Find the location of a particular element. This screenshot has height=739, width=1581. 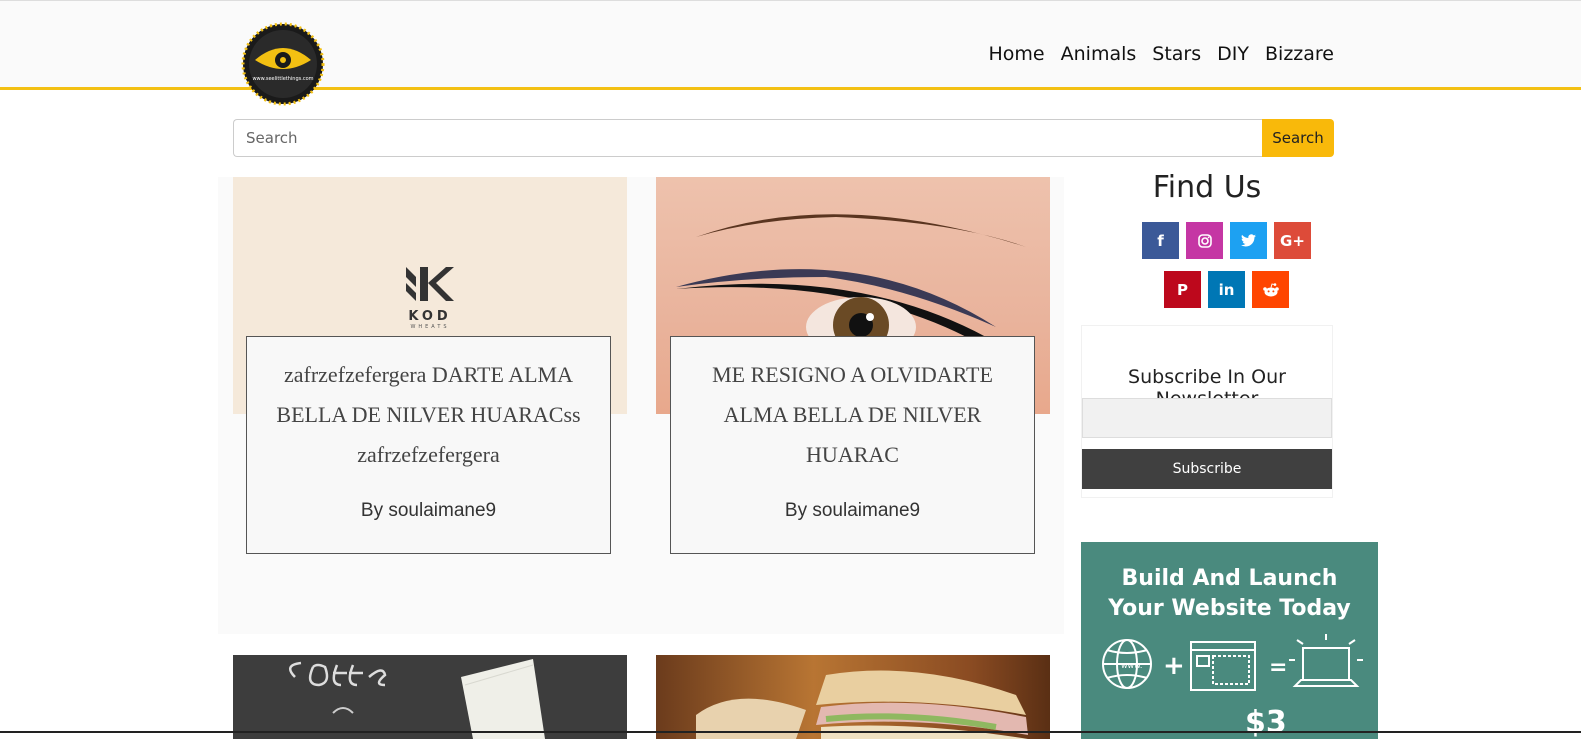

nav-home: Home is located at coordinates (1017, 54).